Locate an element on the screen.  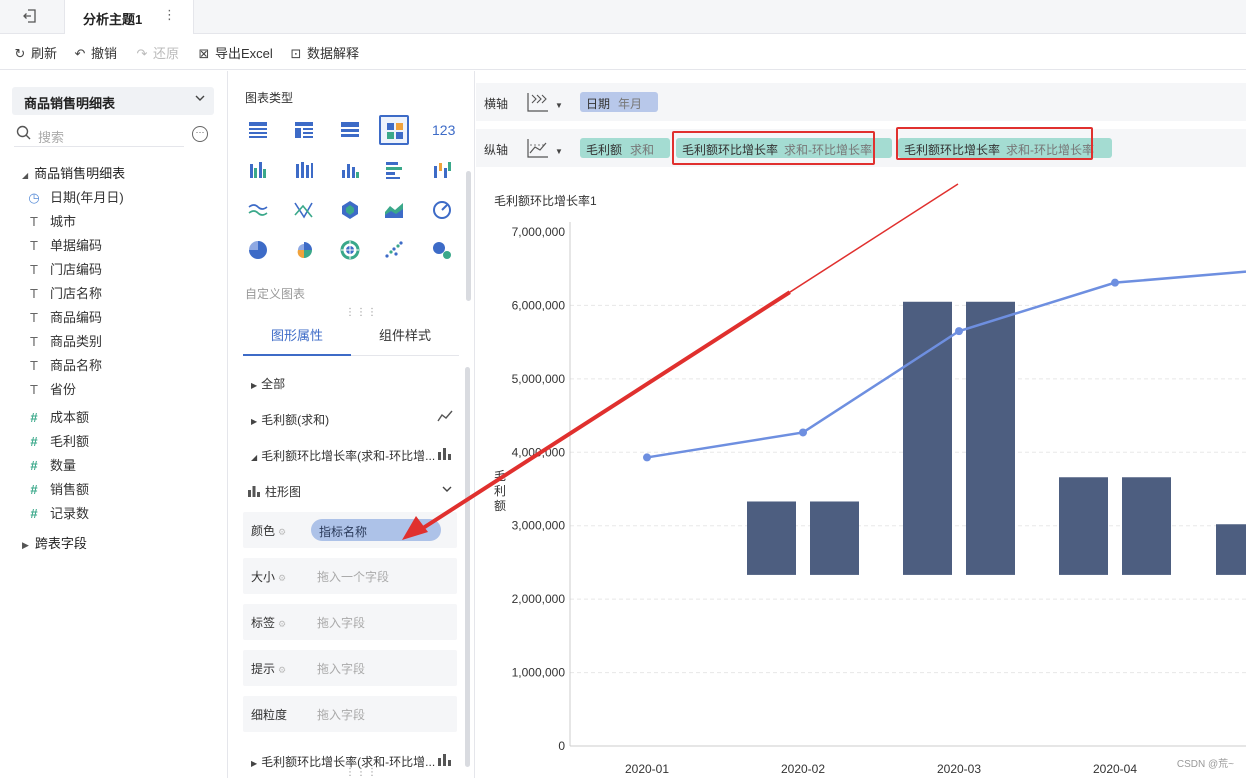
field-item: ◷ 日期(年月日) is located at coordinates (74, 197).